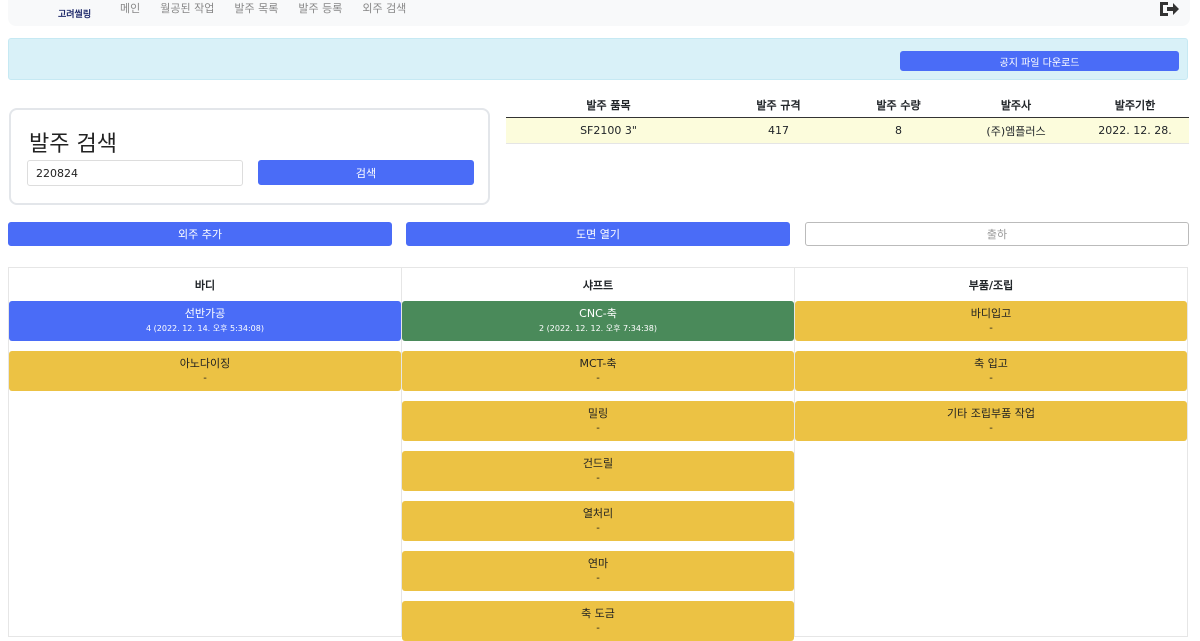 This screenshot has height=641, width=1200. Describe the element at coordinates (598, 463) in the screenshot. I see `process-name: 건드릴` at that location.